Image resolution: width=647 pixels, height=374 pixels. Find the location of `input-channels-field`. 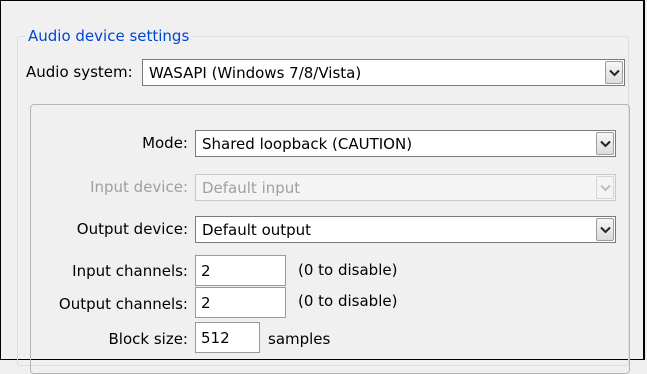

input-channels-field is located at coordinates (240, 270).